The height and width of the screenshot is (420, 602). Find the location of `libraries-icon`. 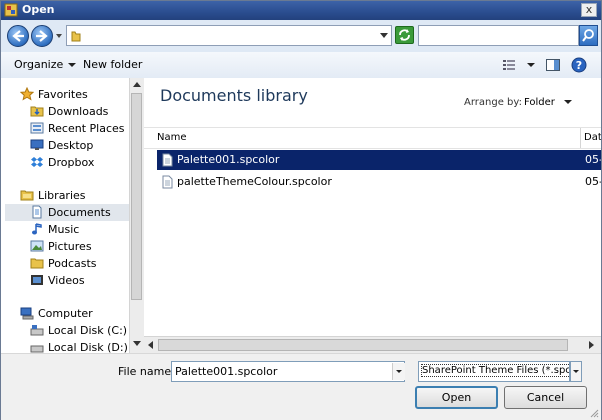

libraries-icon is located at coordinates (27, 195).